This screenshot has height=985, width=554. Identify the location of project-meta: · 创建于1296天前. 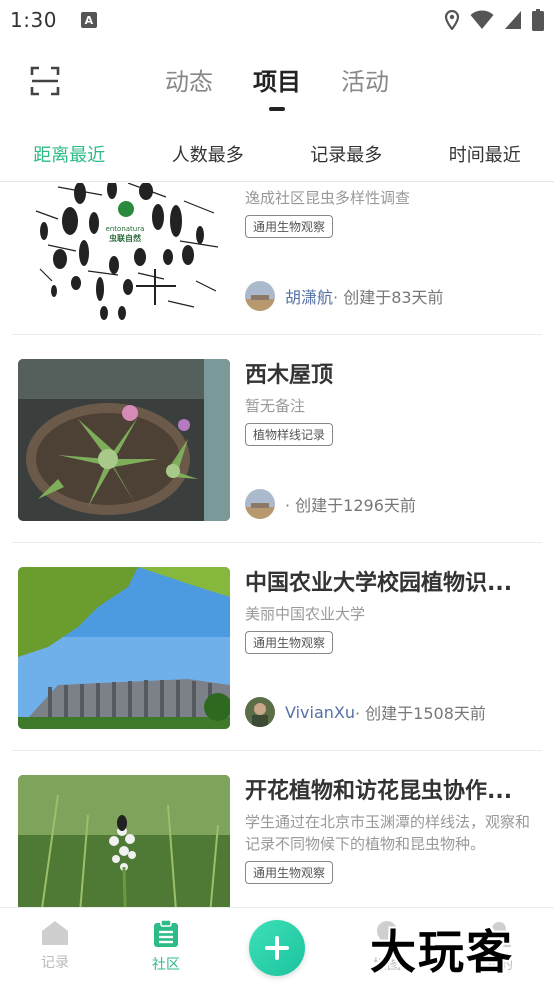
(330, 504).